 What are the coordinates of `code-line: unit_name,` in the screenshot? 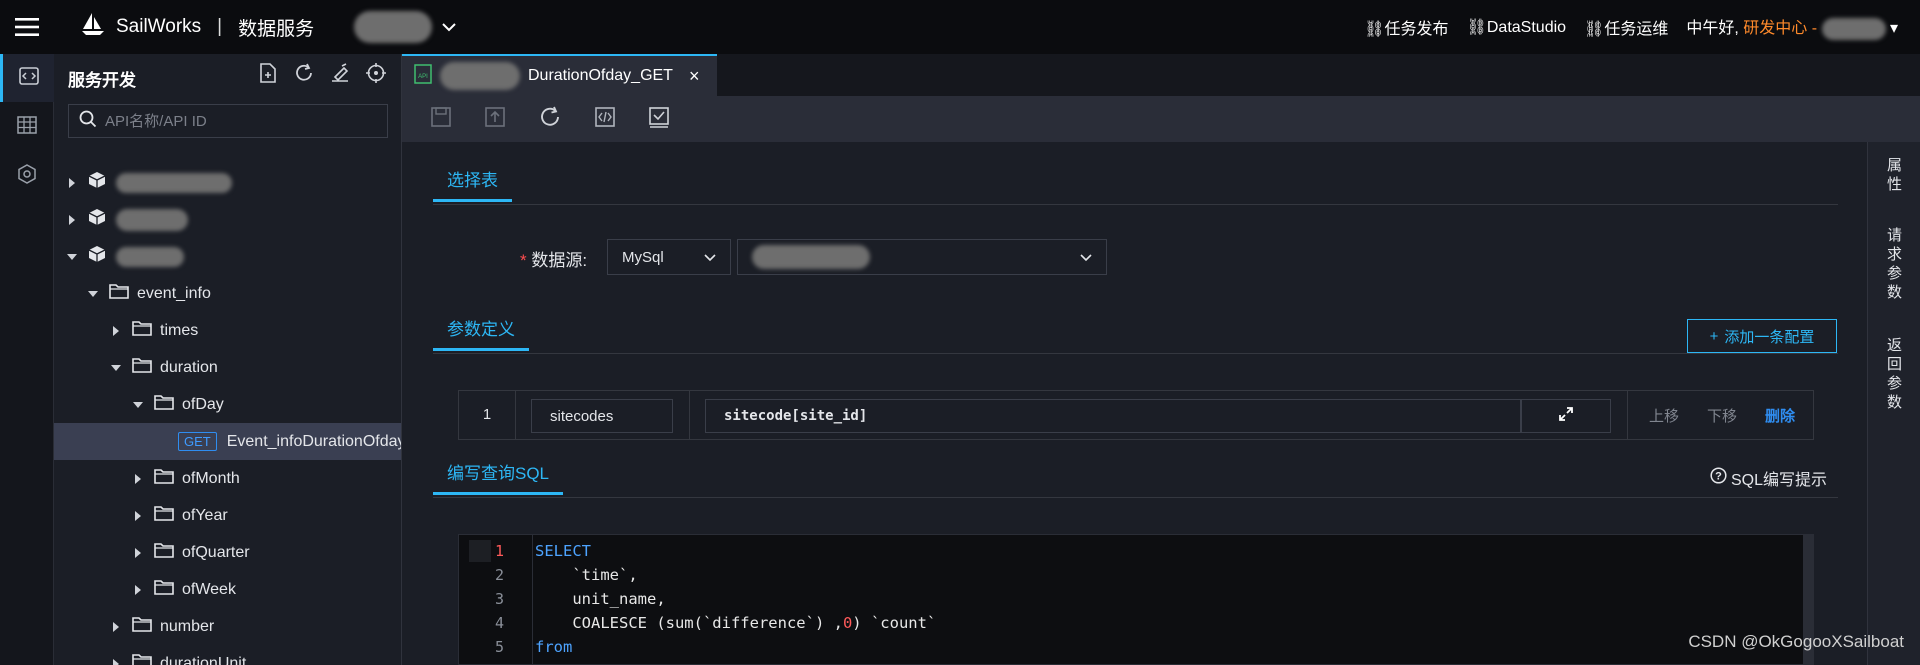 It's located at (600, 599).